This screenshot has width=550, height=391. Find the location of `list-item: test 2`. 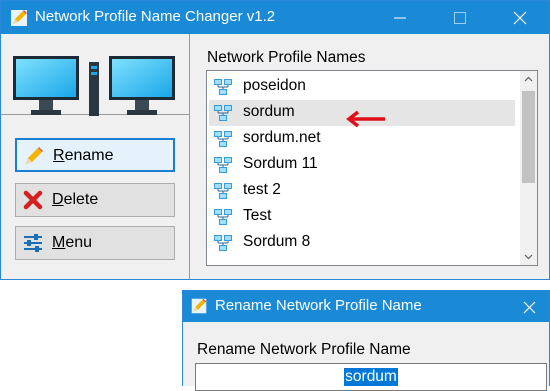

list-item: test 2 is located at coordinates (362, 191).